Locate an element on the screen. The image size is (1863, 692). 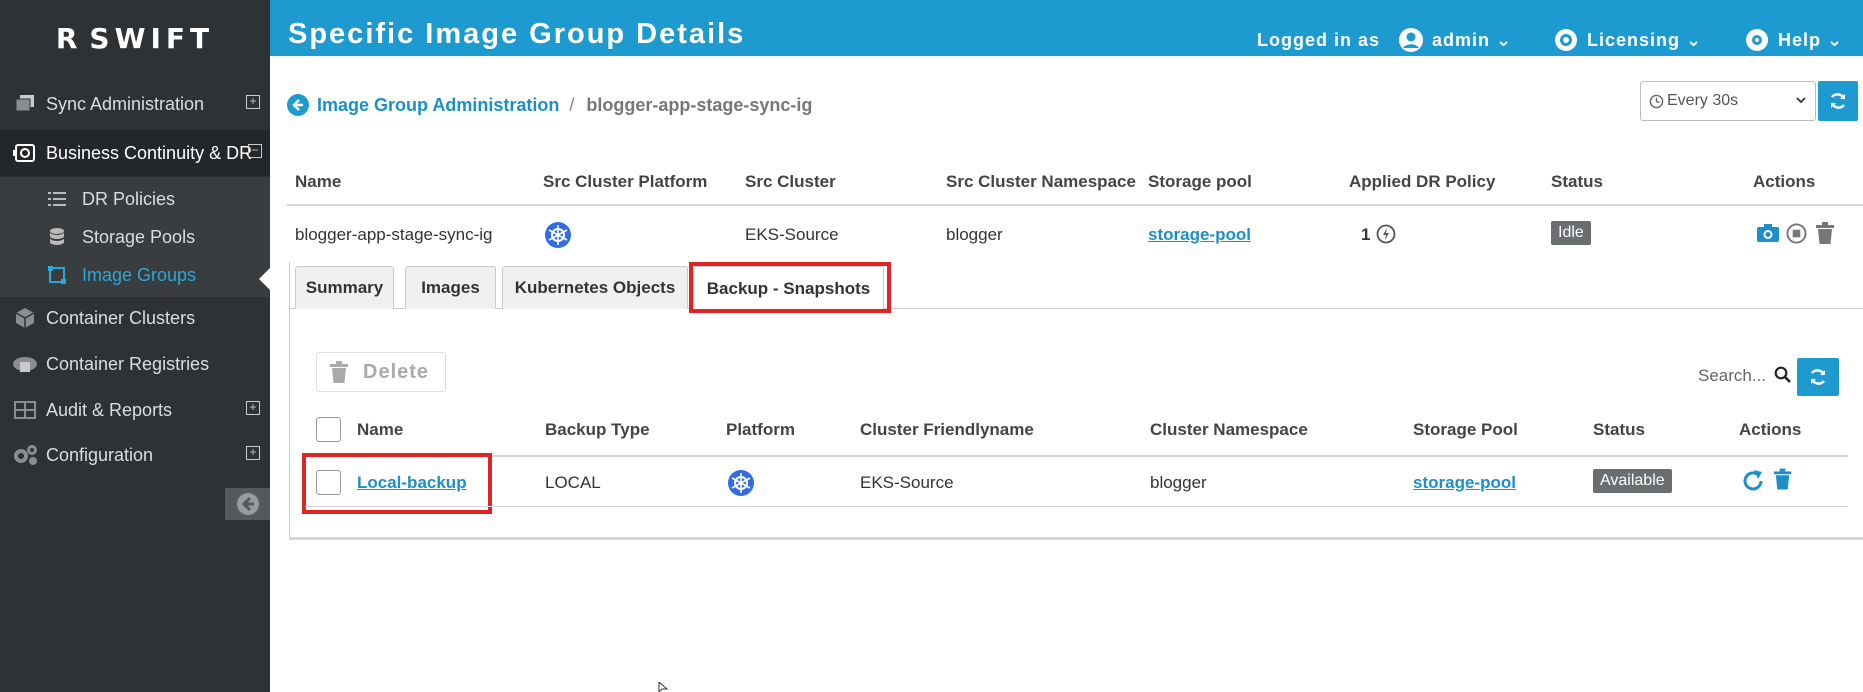
sidebar-item-configuration: Configuration + is located at coordinates (135, 455).